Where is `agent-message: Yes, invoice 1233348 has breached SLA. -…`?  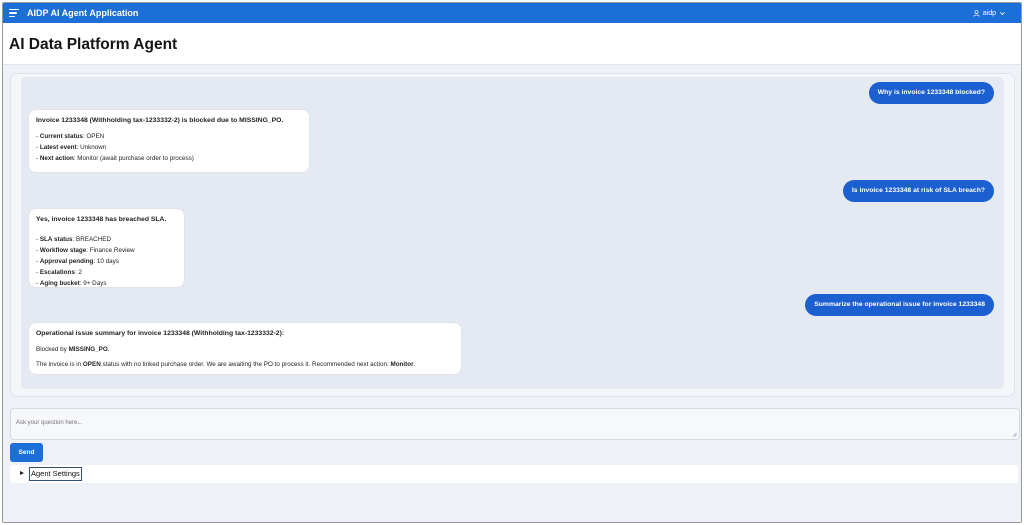 agent-message: Yes, invoice 1233348 has breached SLA. -… is located at coordinates (106, 248).